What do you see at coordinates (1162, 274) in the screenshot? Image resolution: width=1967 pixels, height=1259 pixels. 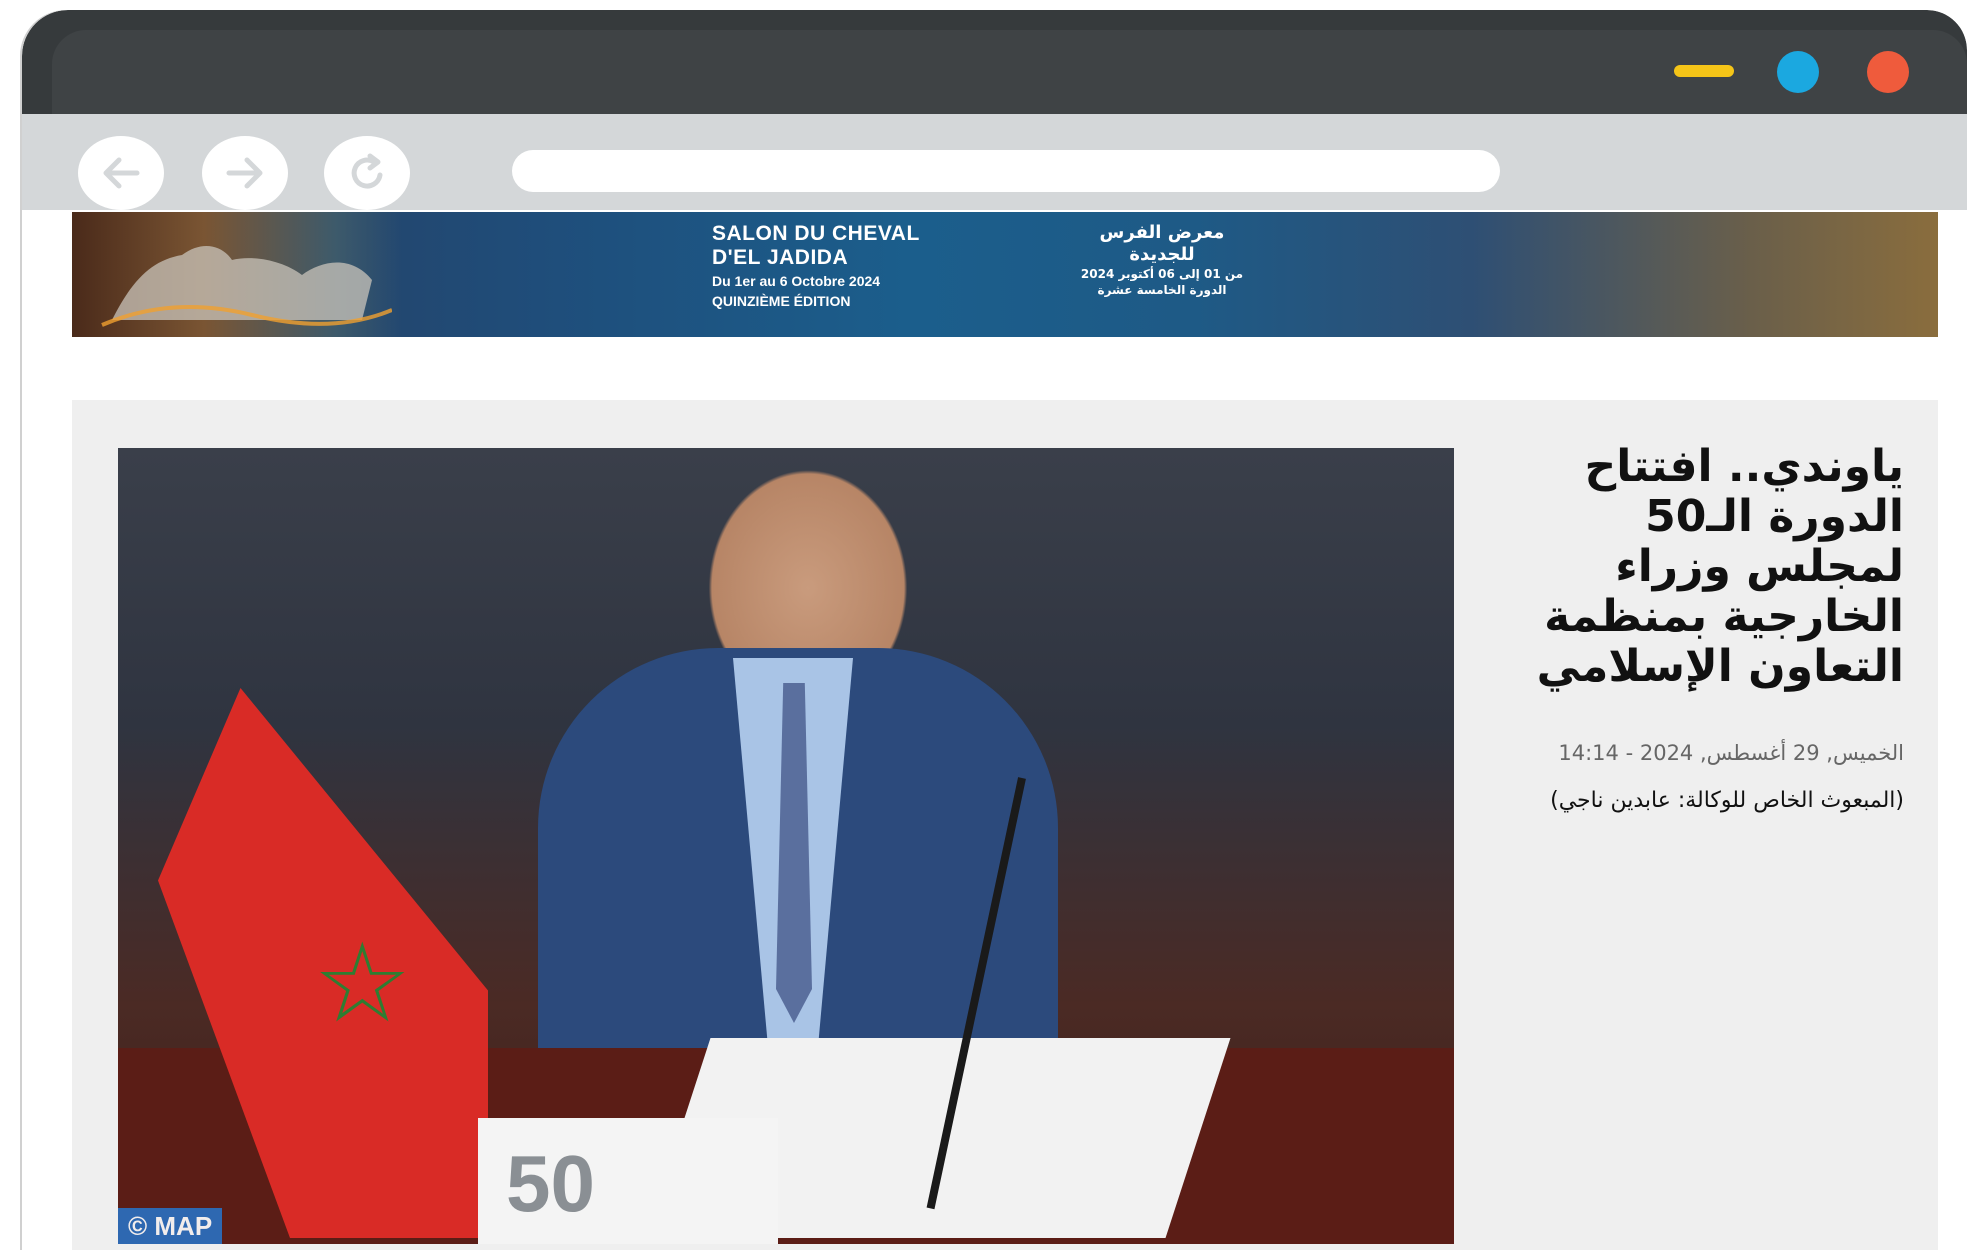 I see `banner-ar-line3: من 01 إلى 06 أكتوبر 2024` at bounding box center [1162, 274].